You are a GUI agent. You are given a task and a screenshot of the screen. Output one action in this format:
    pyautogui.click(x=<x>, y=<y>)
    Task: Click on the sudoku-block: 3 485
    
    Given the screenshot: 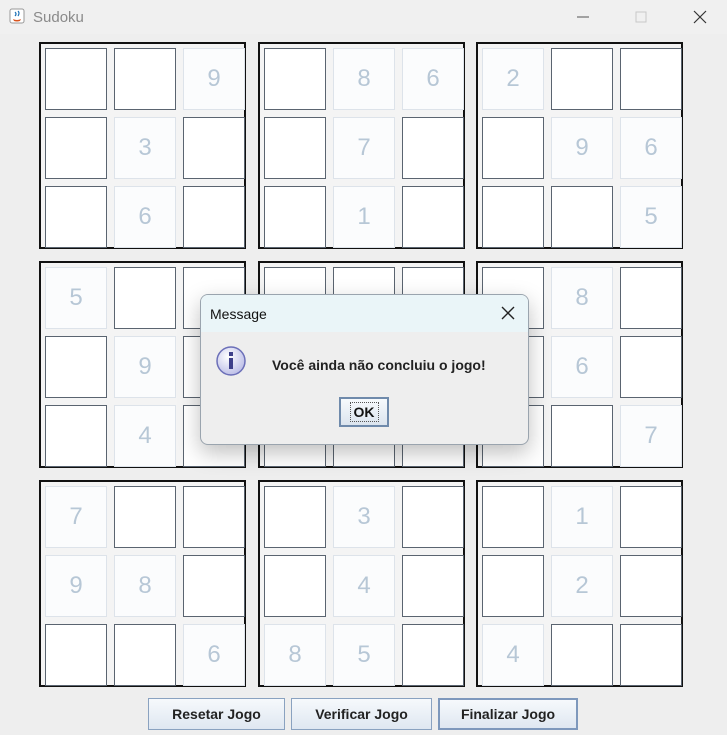 What is the action you would take?
    pyautogui.click(x=361, y=583)
    